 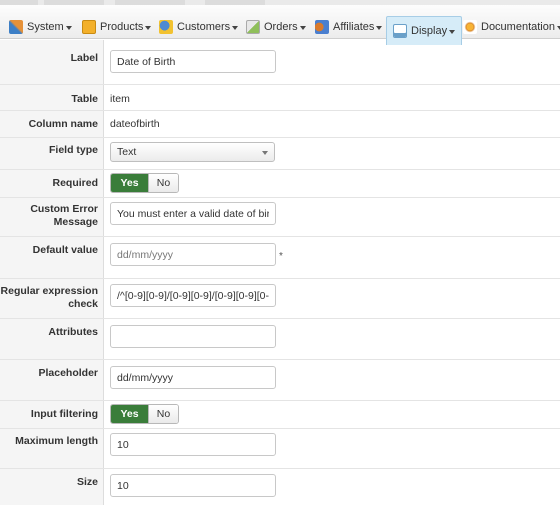 What do you see at coordinates (65, 250) in the screenshot?
I see `default-value-label: Default value` at bounding box center [65, 250].